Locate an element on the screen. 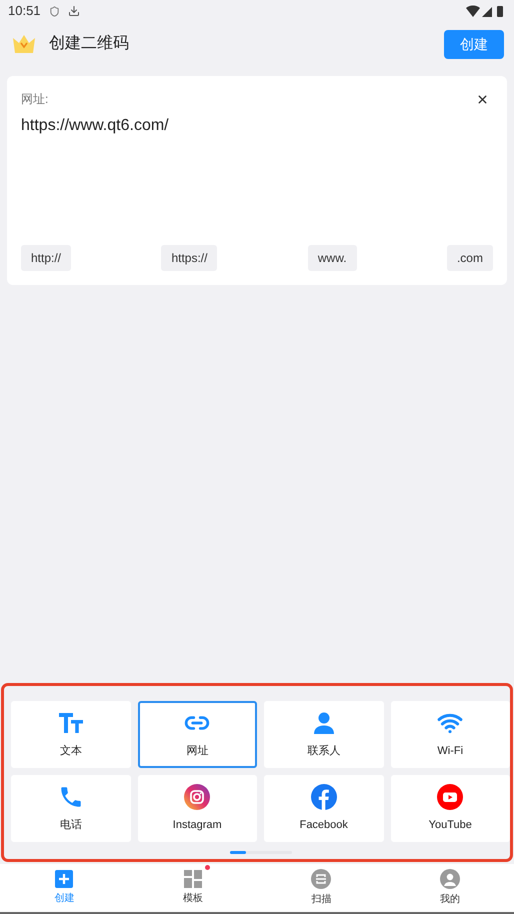 The height and width of the screenshot is (914, 514). type-tile: 联系人 is located at coordinates (324, 734).